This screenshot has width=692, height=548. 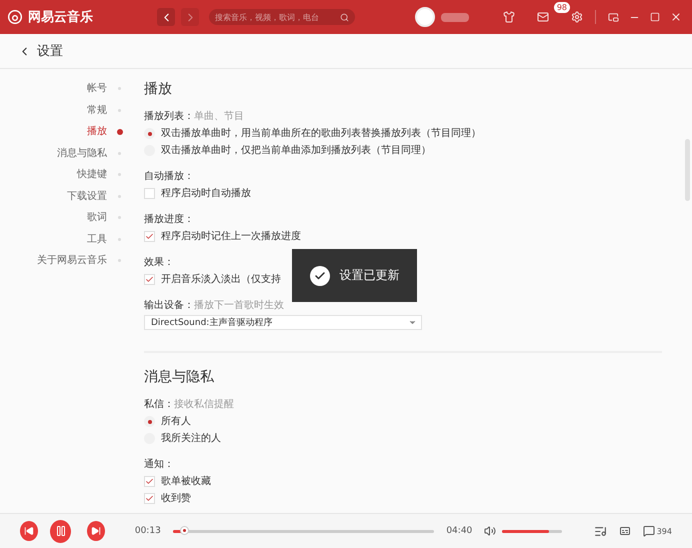 I want to click on next-icon, so click(x=96, y=531).